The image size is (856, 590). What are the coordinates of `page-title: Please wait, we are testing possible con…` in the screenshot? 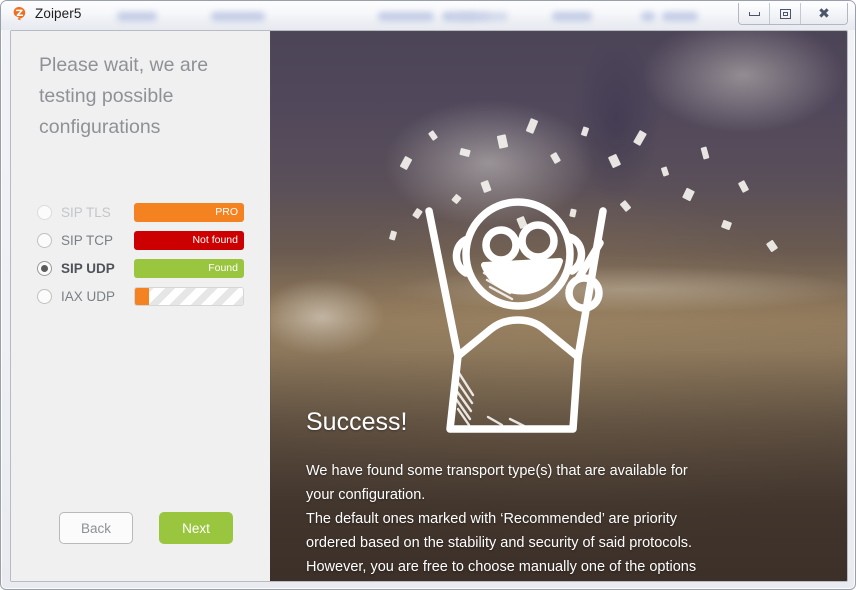 It's located at (124, 96).